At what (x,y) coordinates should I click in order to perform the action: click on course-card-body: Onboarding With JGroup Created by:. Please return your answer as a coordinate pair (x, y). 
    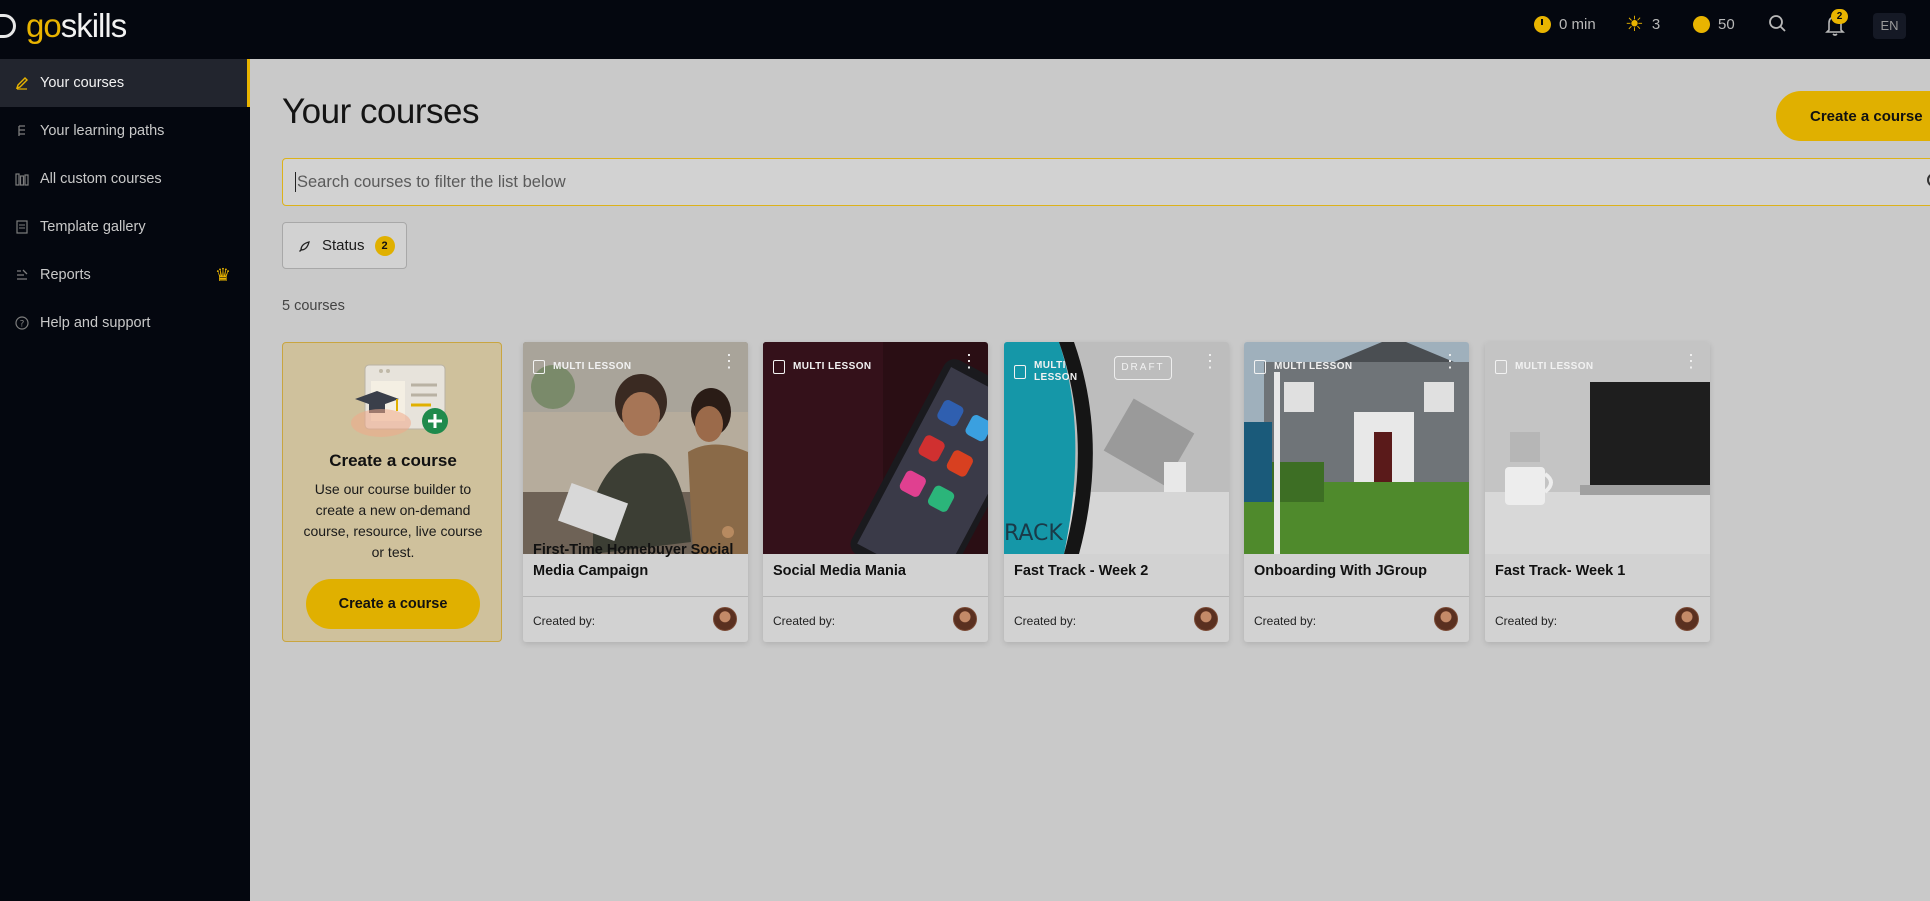
    Looking at the image, I should click on (1356, 598).